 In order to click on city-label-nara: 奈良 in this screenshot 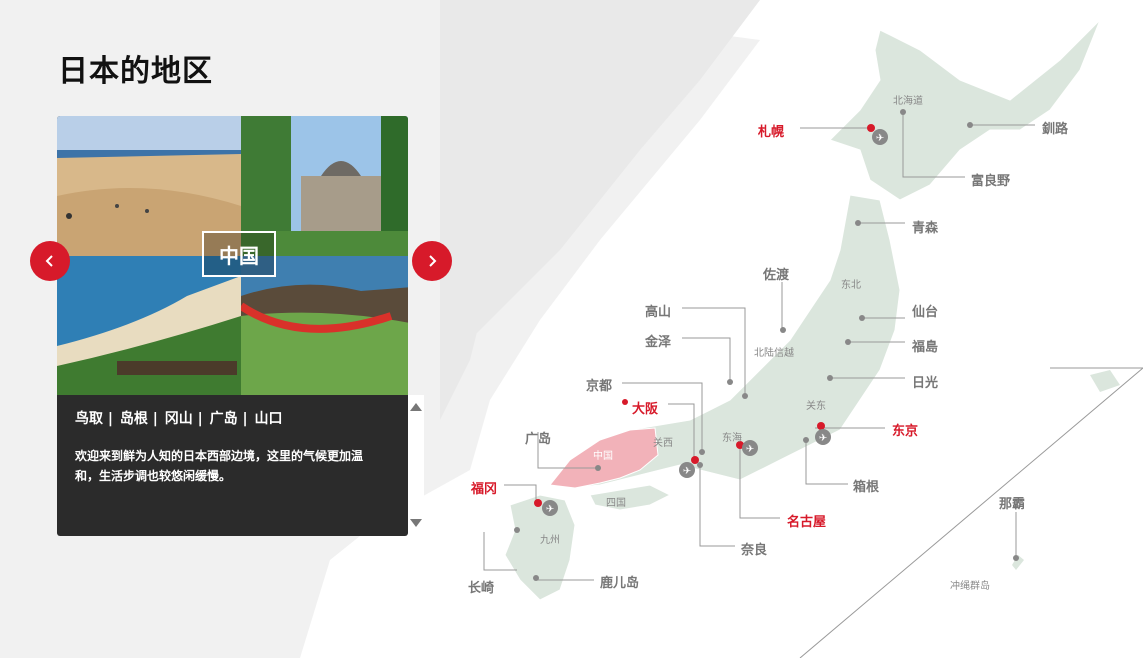, I will do `click(754, 548)`.